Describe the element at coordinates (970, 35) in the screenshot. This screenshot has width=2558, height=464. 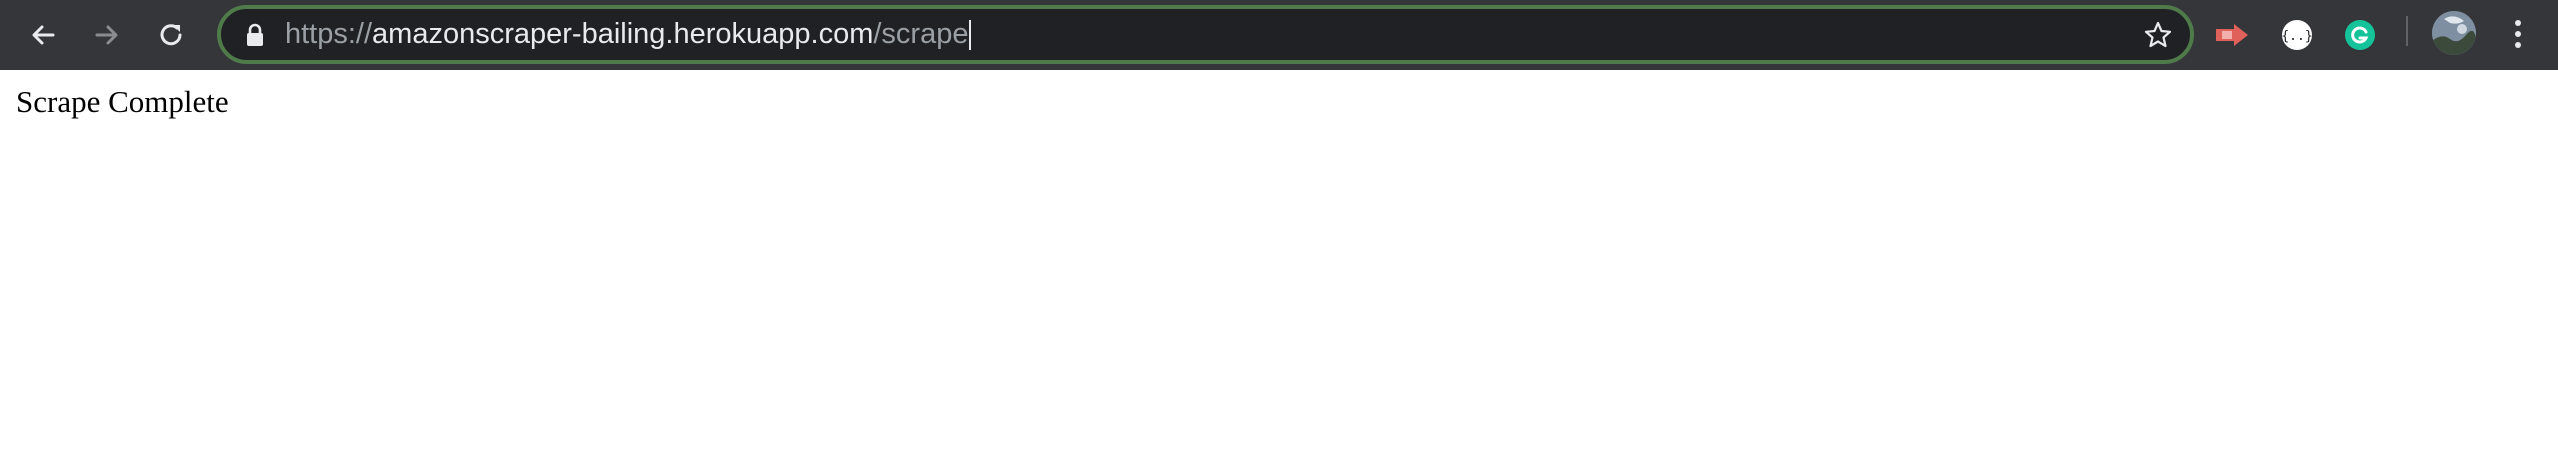
I see `text-caret` at that location.